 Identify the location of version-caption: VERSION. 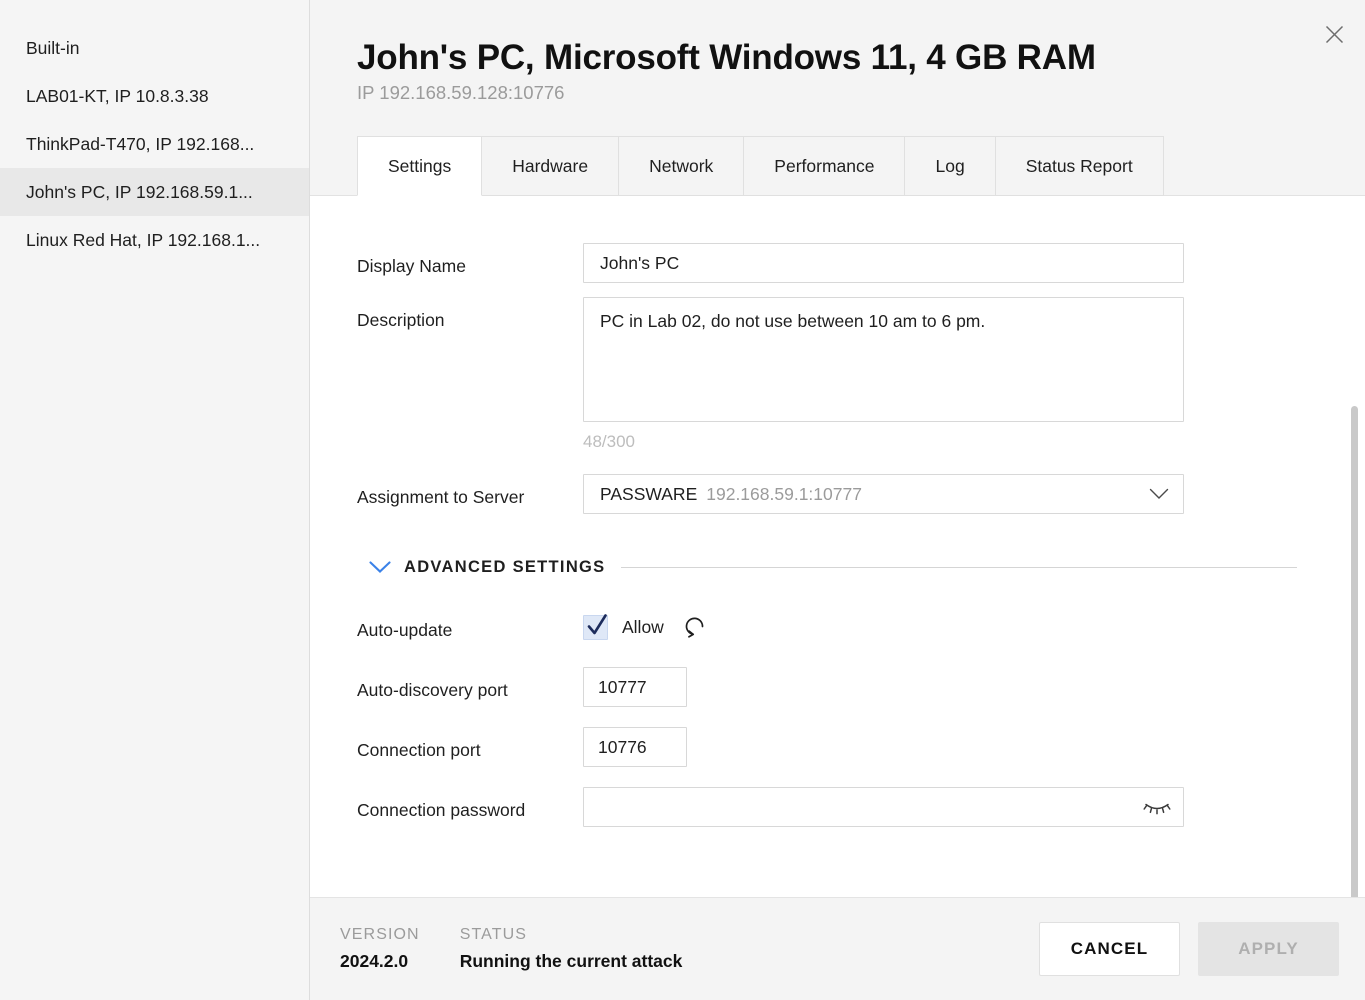
(380, 934).